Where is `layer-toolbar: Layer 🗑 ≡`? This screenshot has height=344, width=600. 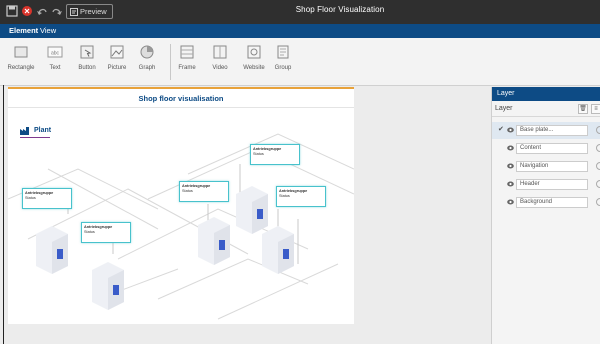 layer-toolbar: Layer 🗑 ≡ is located at coordinates (546, 109).